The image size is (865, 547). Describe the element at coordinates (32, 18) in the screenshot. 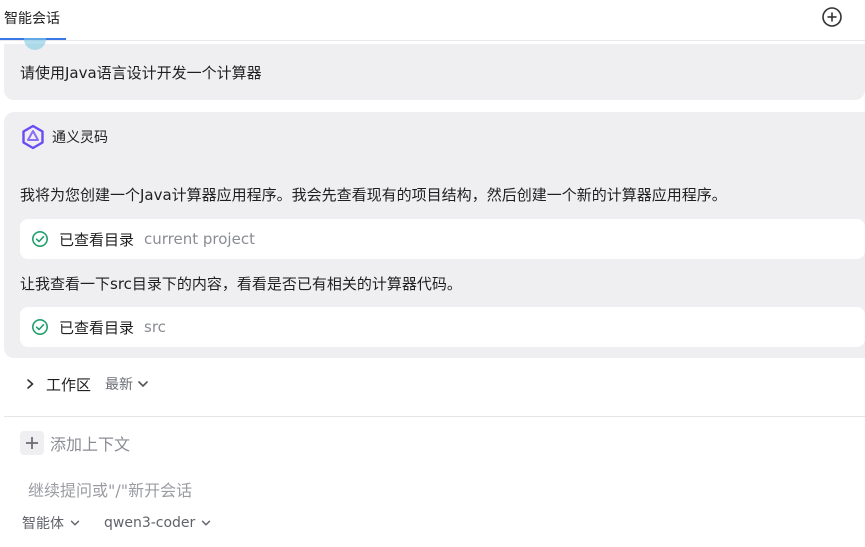

I see `tab-smart-chat: 智能会话` at that location.